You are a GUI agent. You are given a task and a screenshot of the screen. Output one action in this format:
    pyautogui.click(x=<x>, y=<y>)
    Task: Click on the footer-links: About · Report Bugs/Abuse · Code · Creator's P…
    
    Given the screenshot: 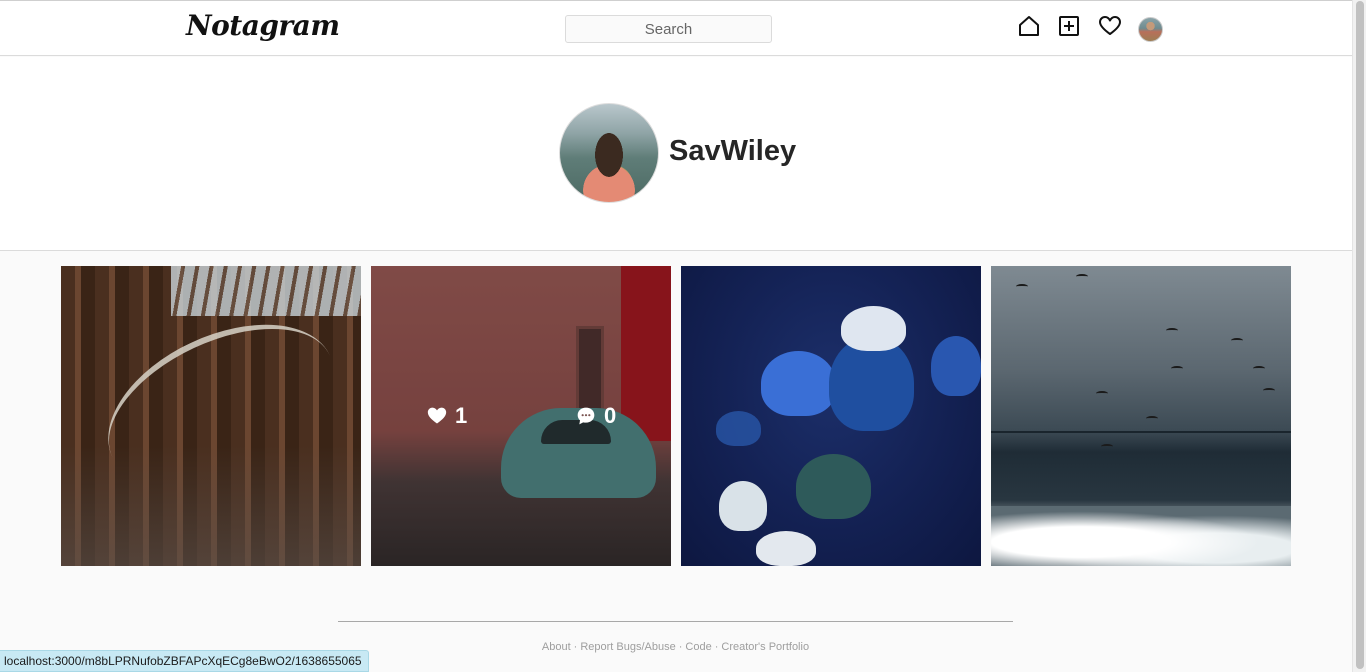 What is the action you would take?
    pyautogui.click(x=675, y=647)
    